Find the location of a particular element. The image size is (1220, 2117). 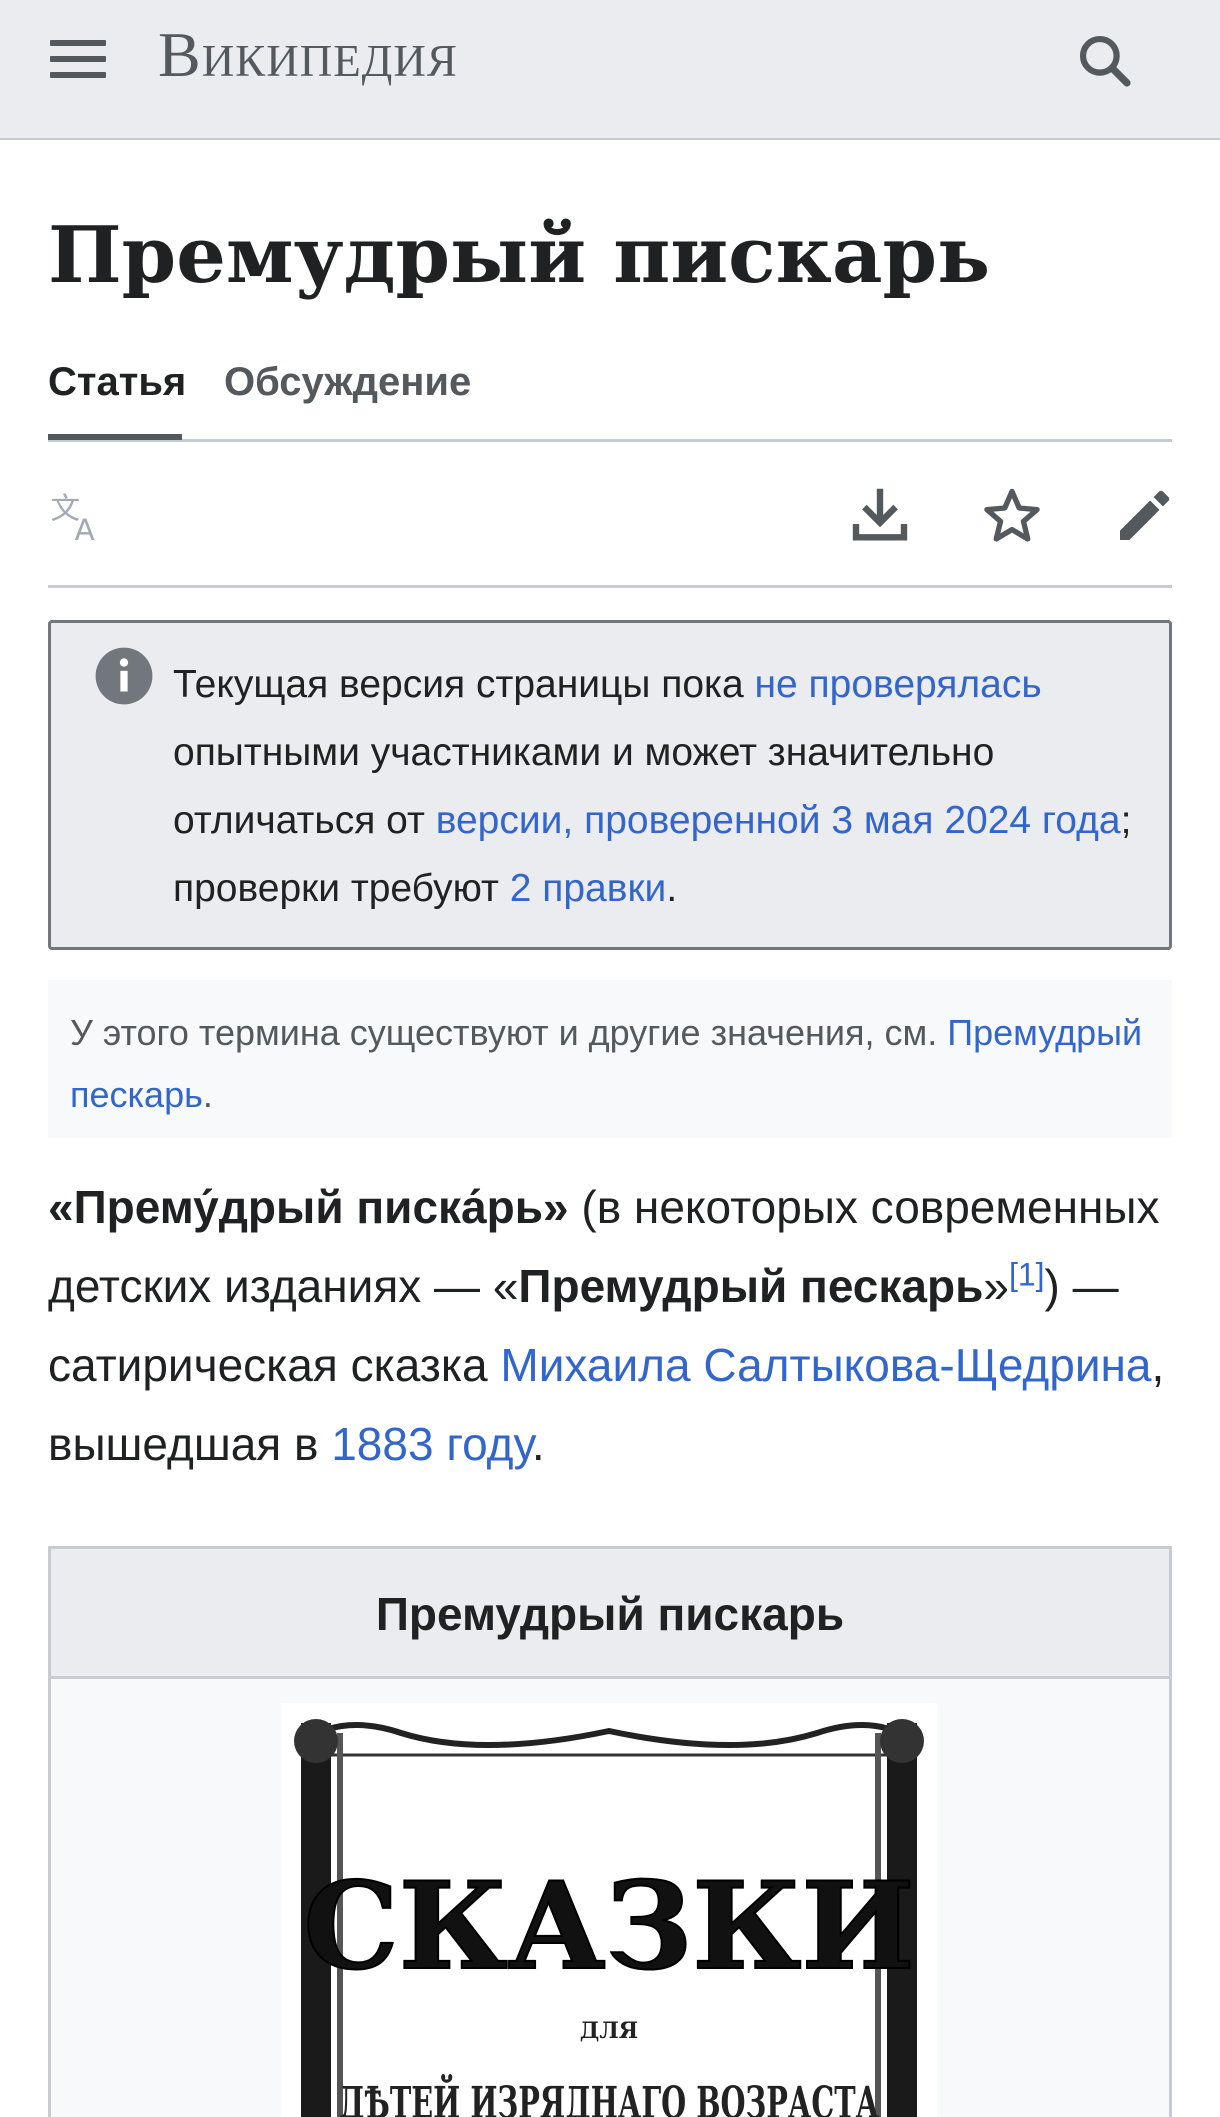

tab-discussion: Обсуждение is located at coordinates (347, 392).